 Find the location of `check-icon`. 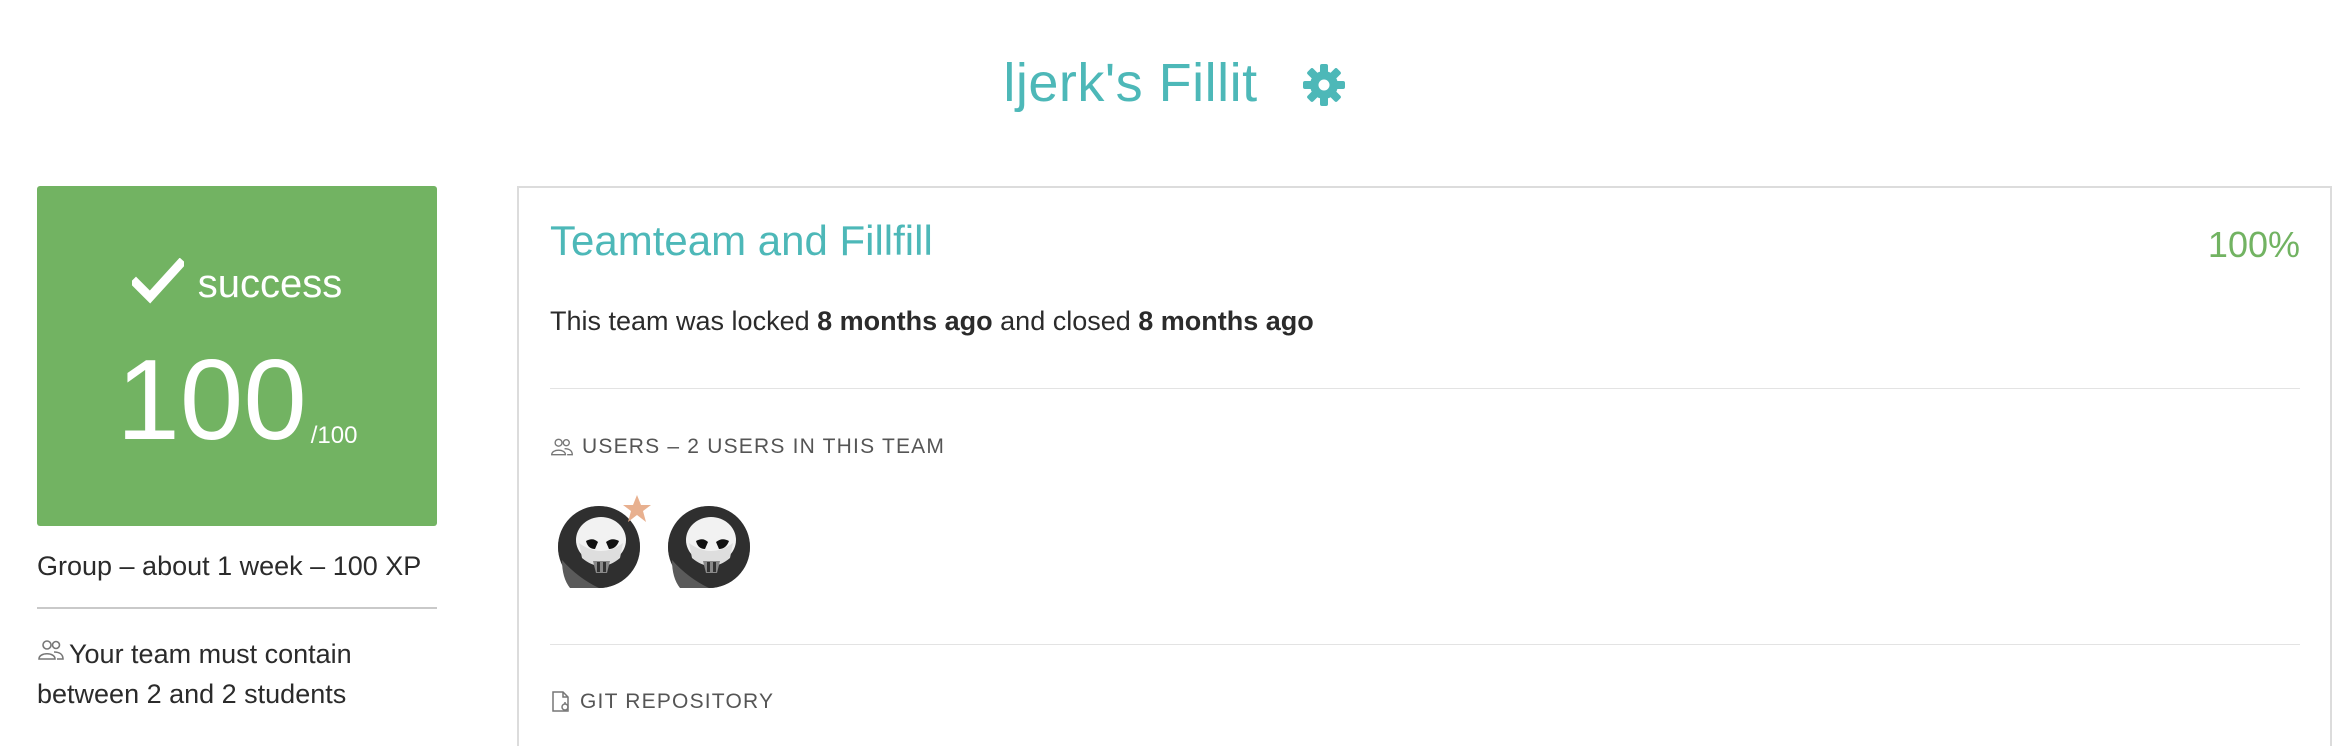

check-icon is located at coordinates (158, 280).